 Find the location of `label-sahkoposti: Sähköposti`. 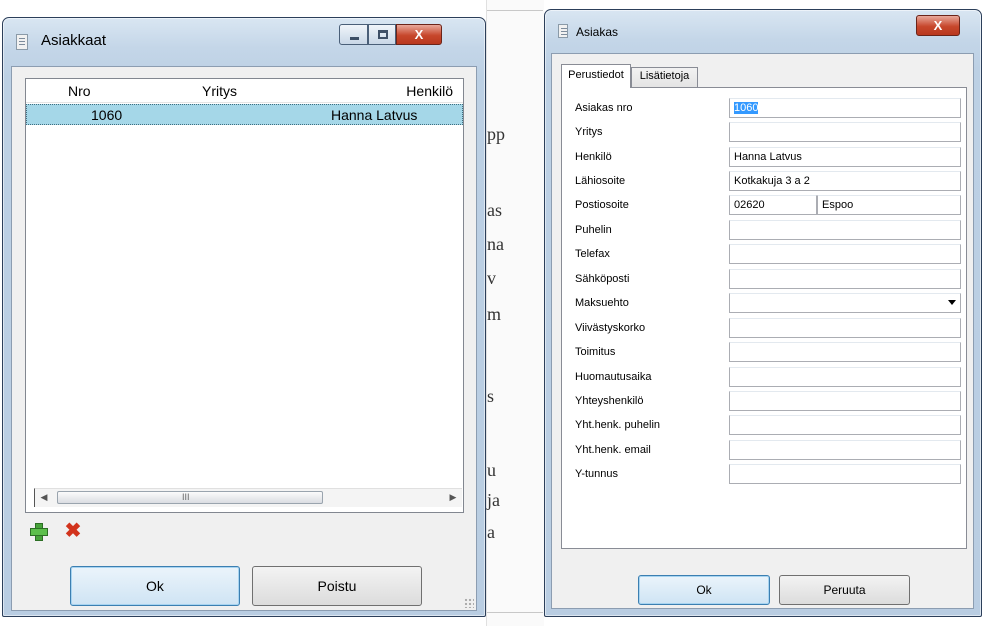

label-sahkoposti: Sähköposti is located at coordinates (602, 279).